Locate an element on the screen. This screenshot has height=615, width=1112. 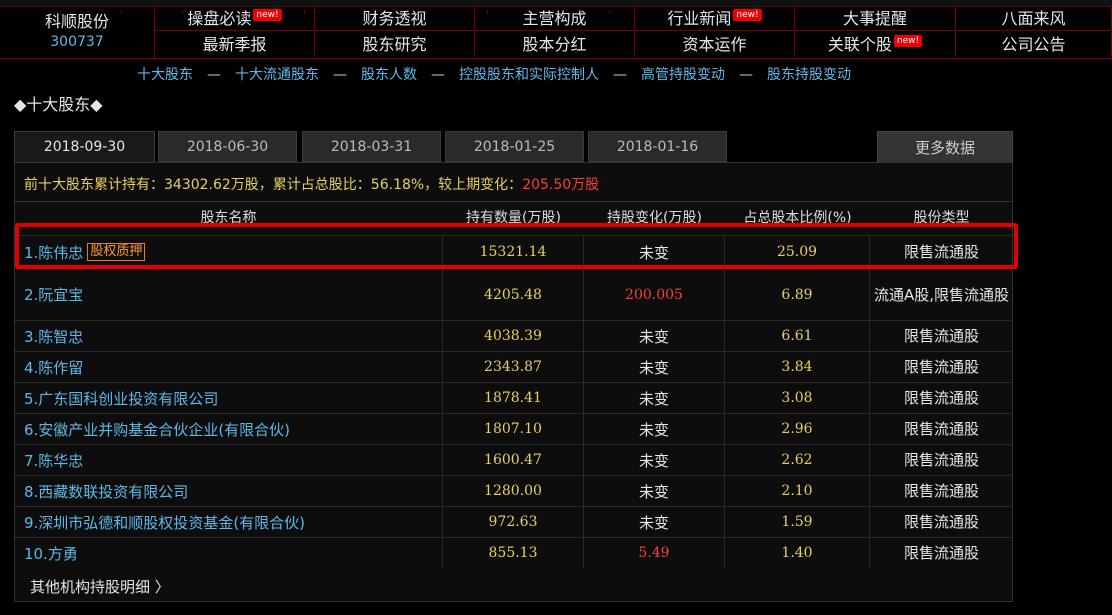
tab-date-1: 2018-09-30 is located at coordinates (84, 146).